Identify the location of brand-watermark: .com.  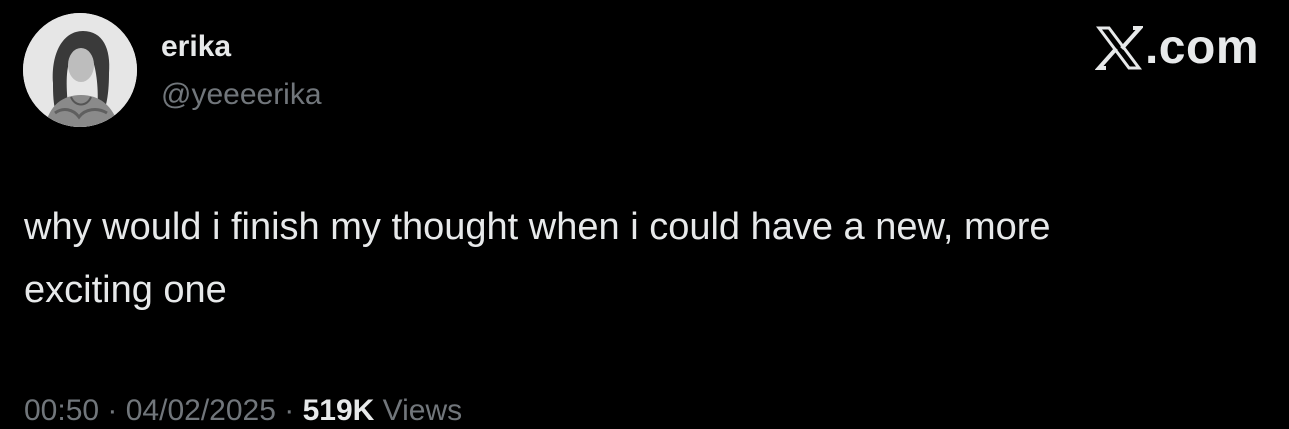
(1176, 47).